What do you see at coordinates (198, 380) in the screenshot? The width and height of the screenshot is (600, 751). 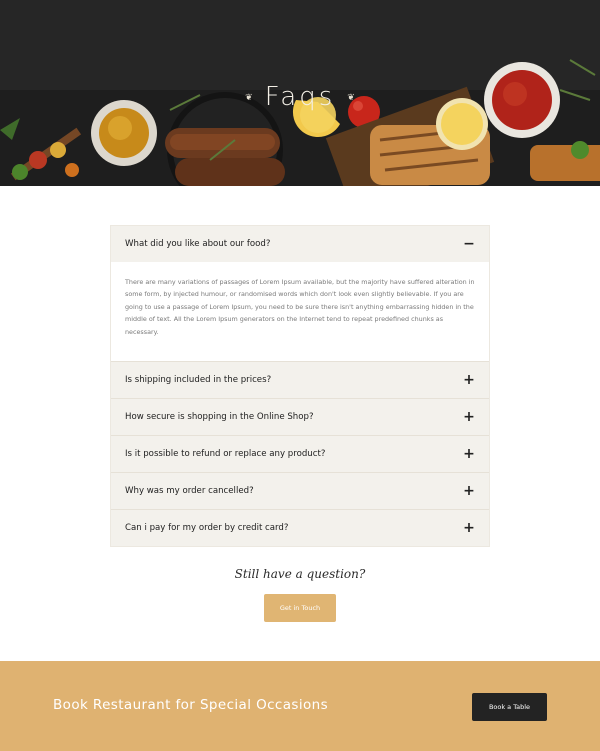 I see `faq-question: Is shipping included in the prices?` at bounding box center [198, 380].